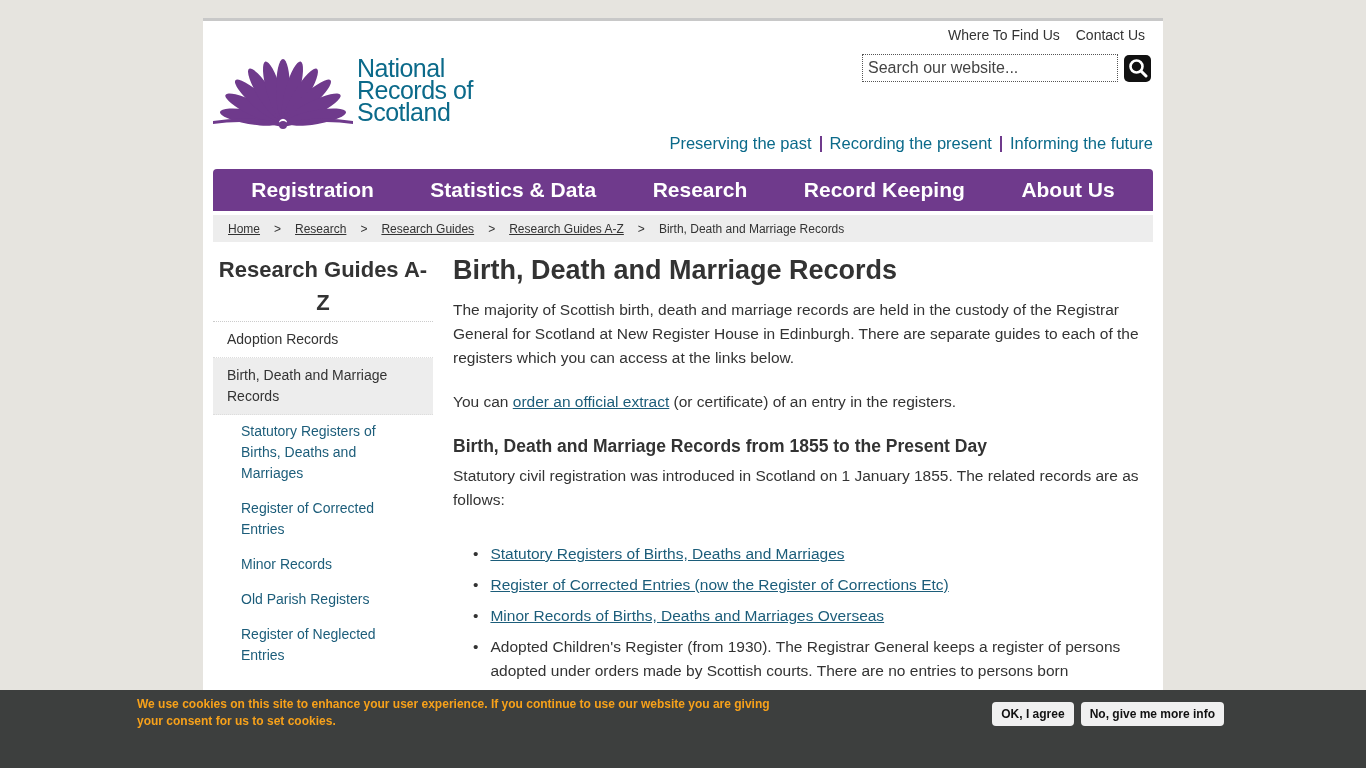 This screenshot has width=1366, height=768. I want to click on body-paragraph: Statutory civil registration was introduced in Scotland on 1 January 1855. The related records are as follows:, so click(796, 488).